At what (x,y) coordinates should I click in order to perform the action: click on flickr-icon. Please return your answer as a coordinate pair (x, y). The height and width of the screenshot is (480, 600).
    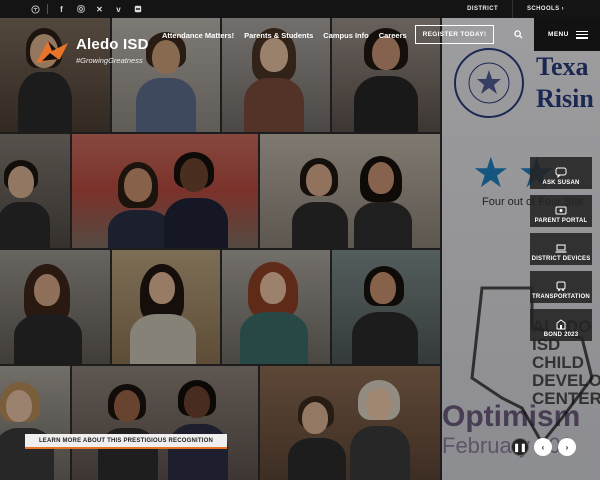
    Looking at the image, I should click on (137, 9).